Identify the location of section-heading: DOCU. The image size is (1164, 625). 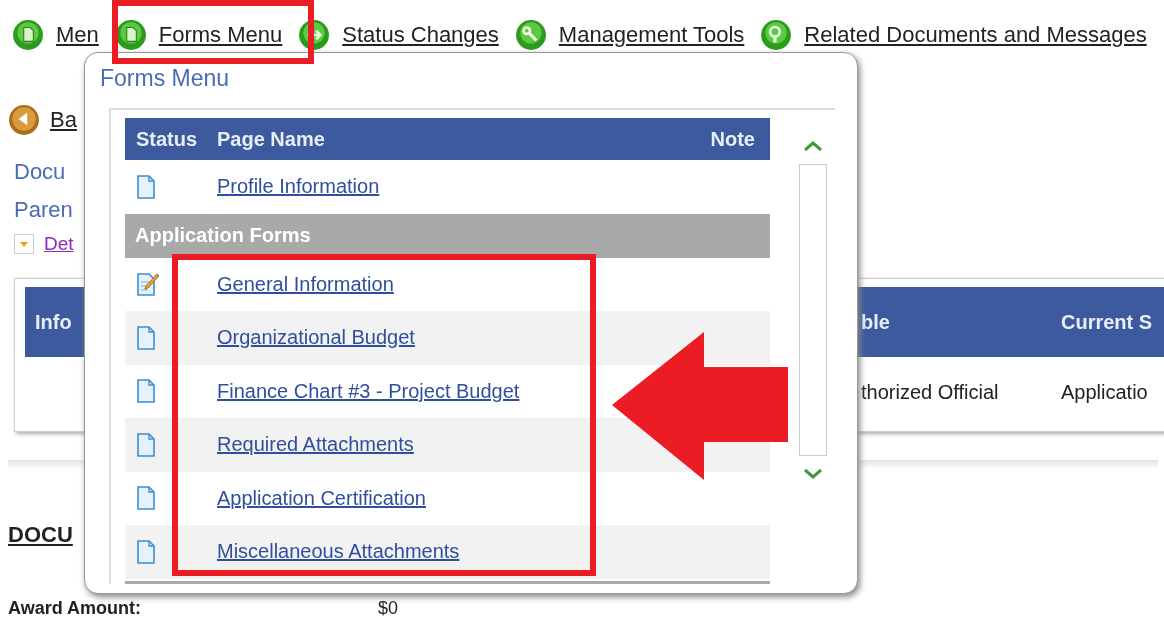
(41, 535).